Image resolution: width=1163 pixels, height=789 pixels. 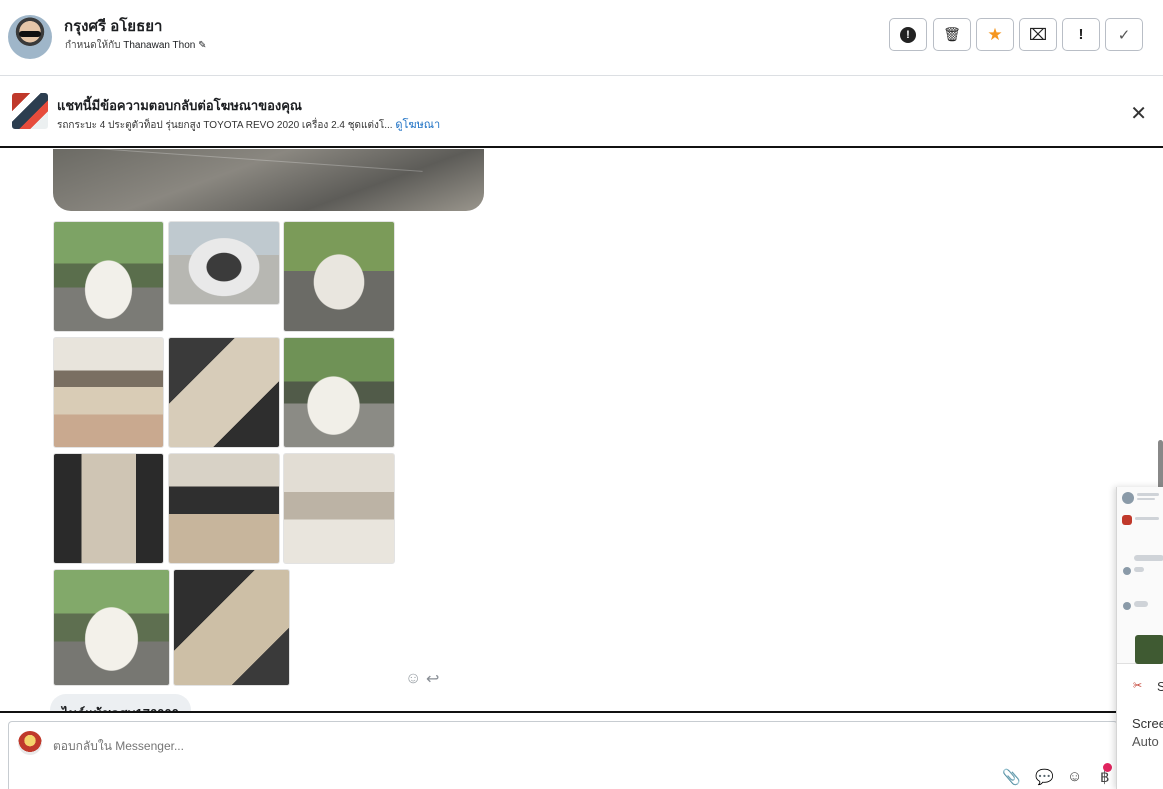 I want to click on trash-icon: 🗑, so click(x=952, y=34).